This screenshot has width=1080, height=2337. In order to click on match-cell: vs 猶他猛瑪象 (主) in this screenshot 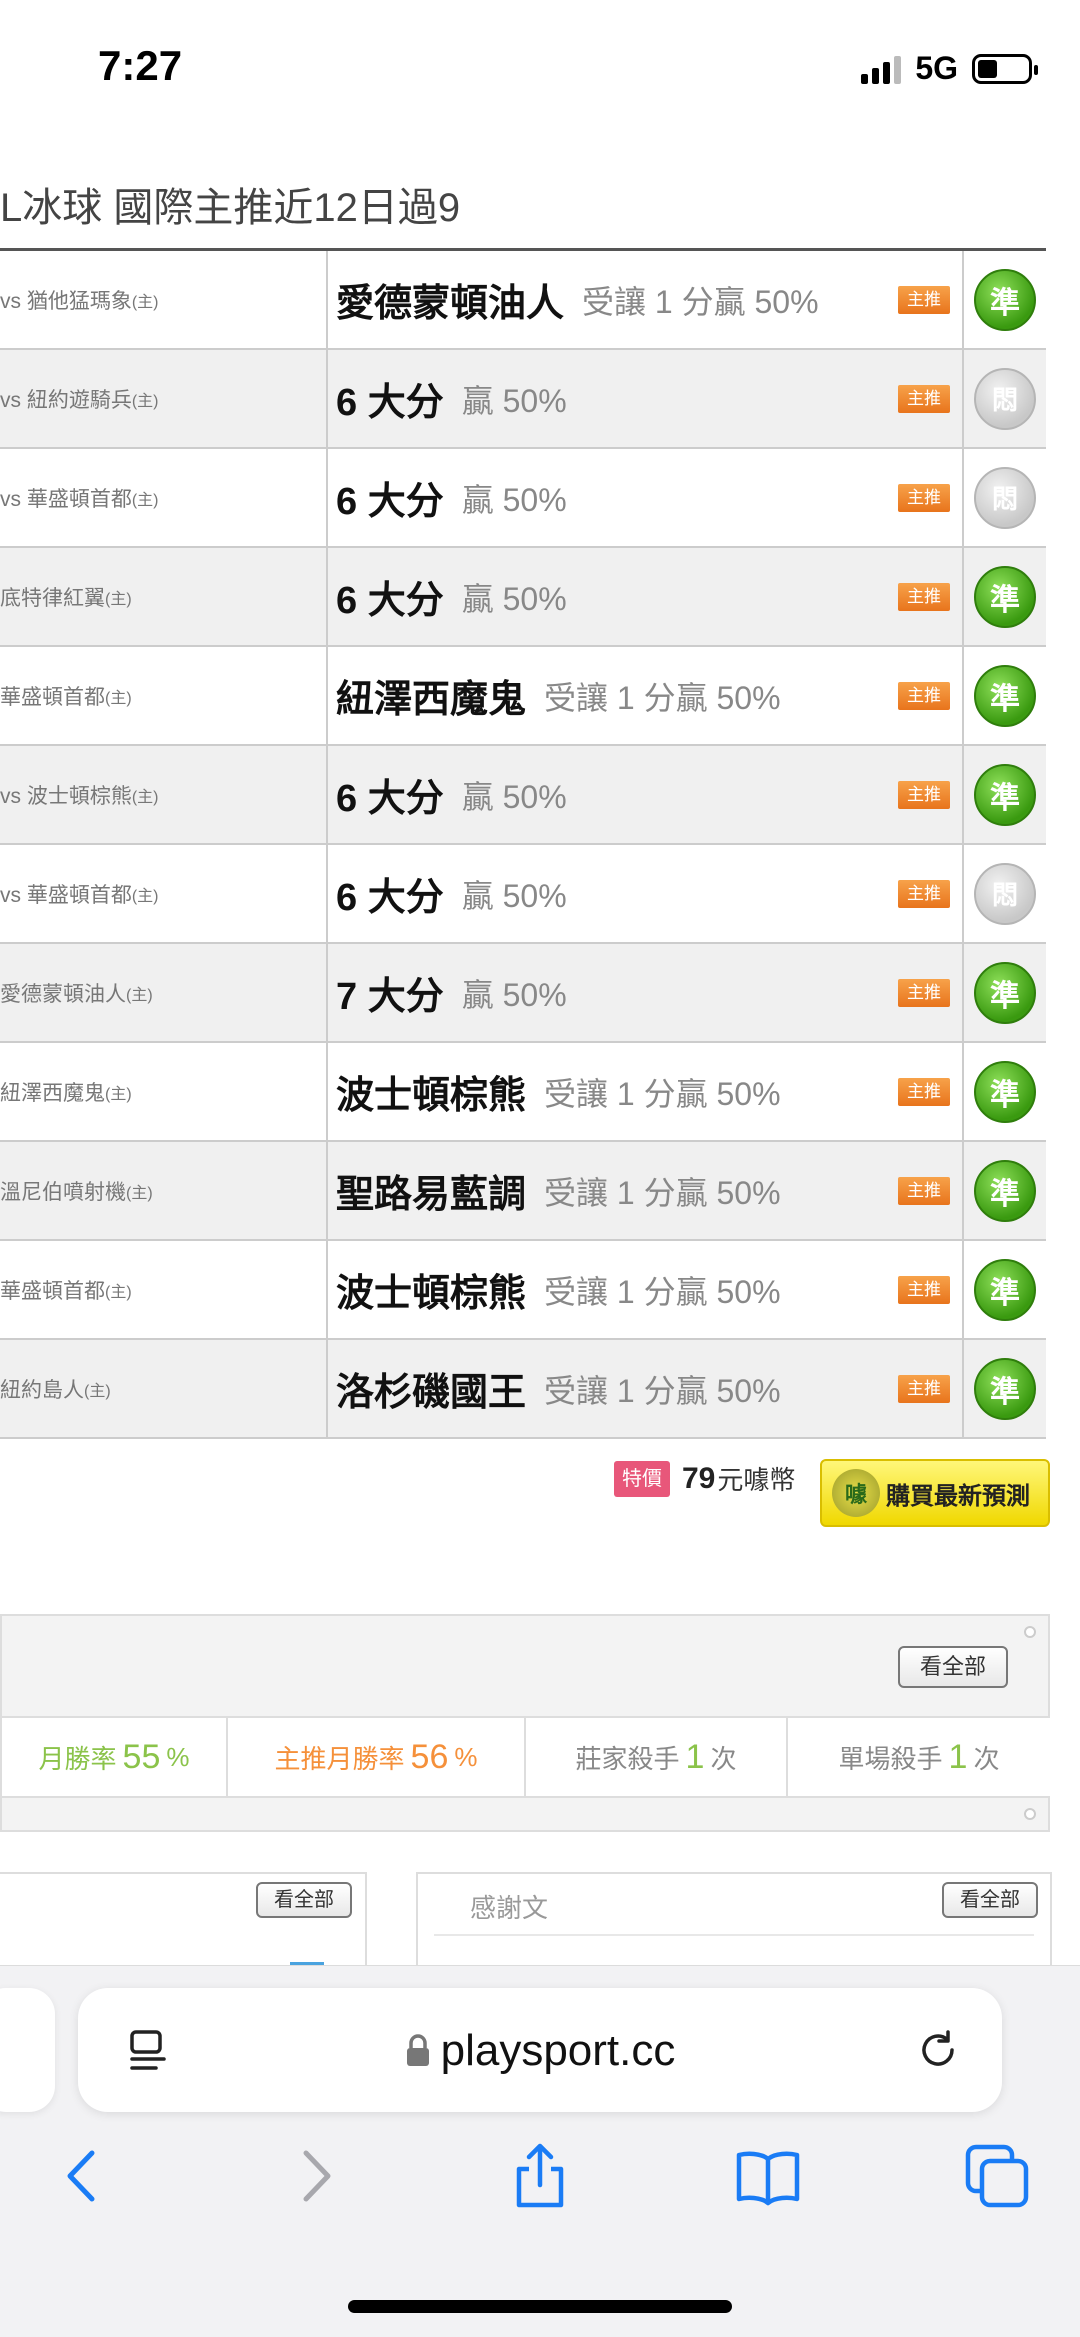, I will do `click(164, 299)`.